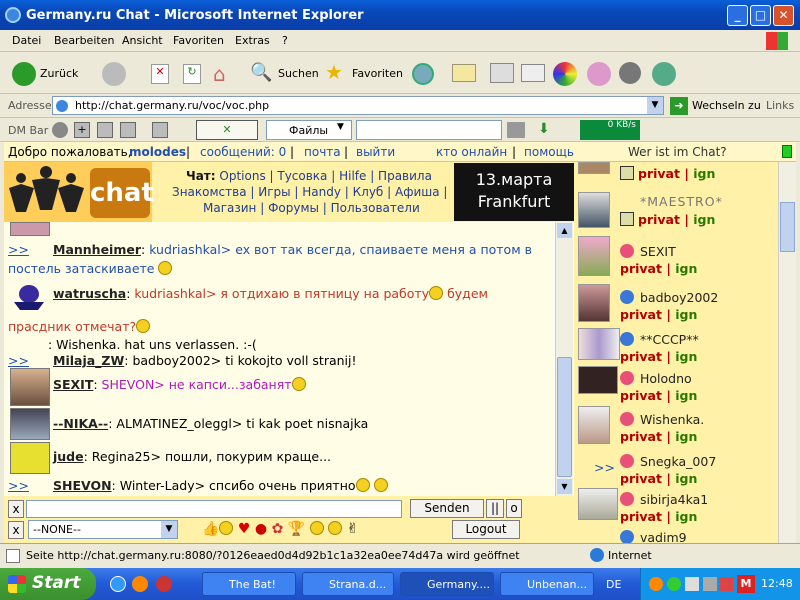 The width and height of the screenshot is (800, 600). What do you see at coordinates (89, 293) in the screenshot?
I see `message-nick: watruscha` at bounding box center [89, 293].